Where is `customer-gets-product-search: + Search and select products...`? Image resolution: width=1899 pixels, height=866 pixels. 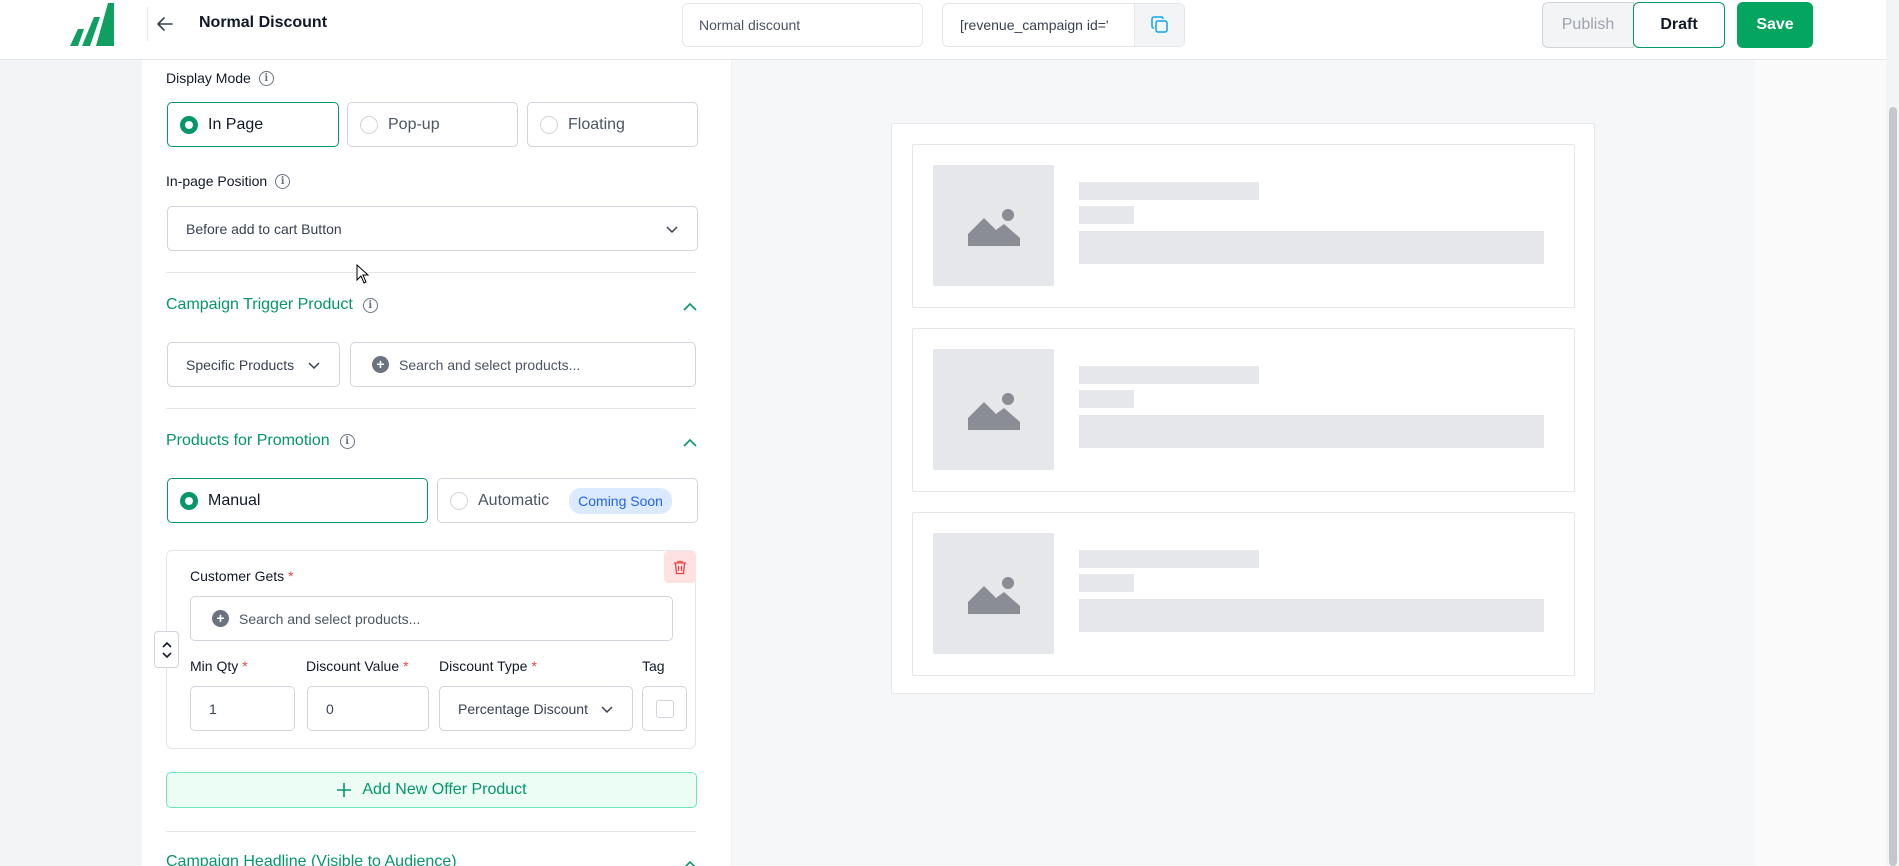 customer-gets-product-search: + Search and select products... is located at coordinates (431, 618).